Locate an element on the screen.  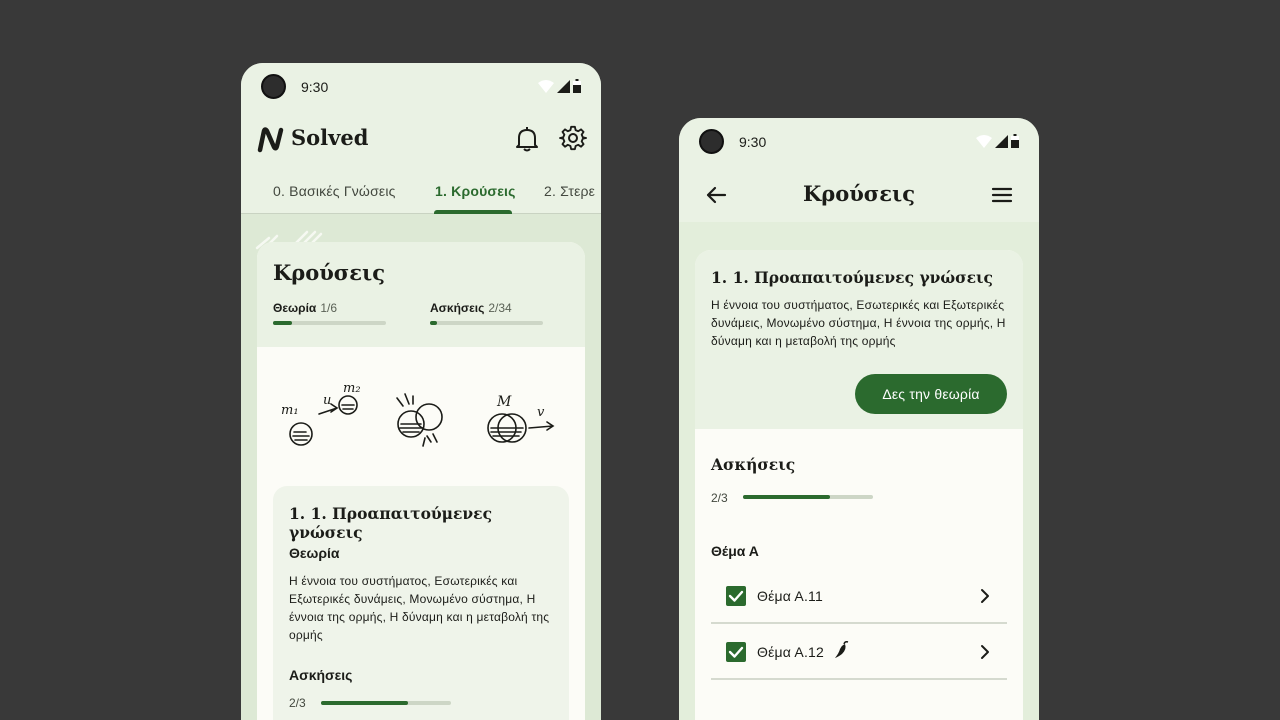
exercises-title: Ασκήσεις is located at coordinates (753, 464).